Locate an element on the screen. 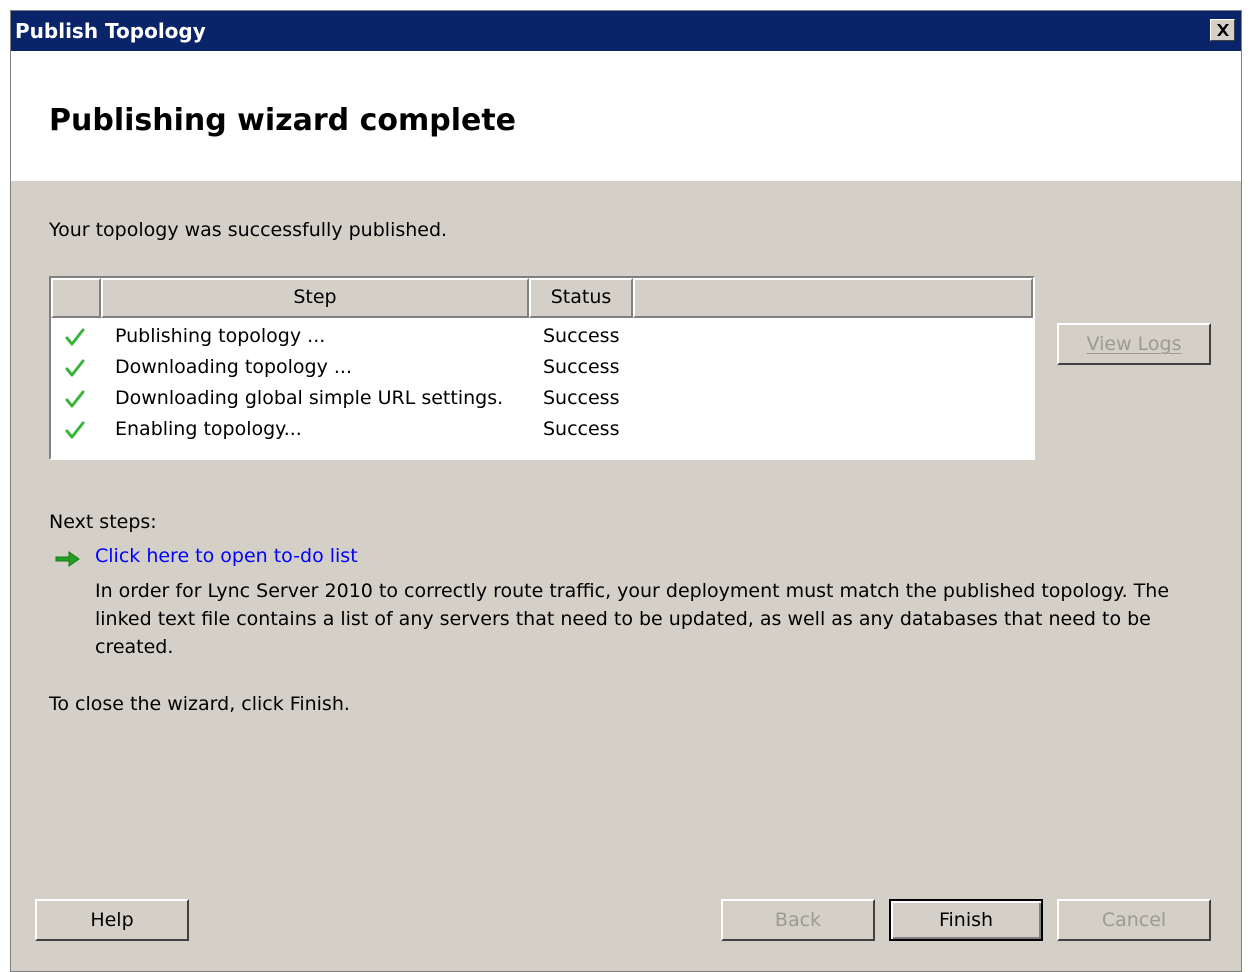  next-steps-heading: Next steps: is located at coordinates (103, 522).